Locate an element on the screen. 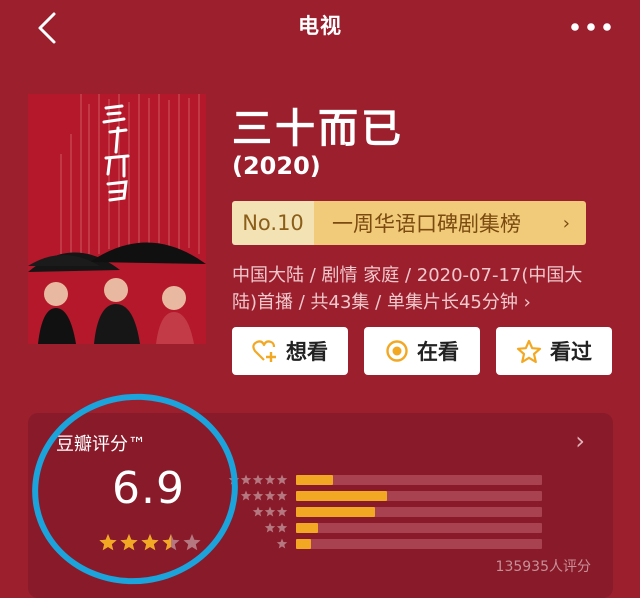  watching-button: 在看 is located at coordinates (422, 351).